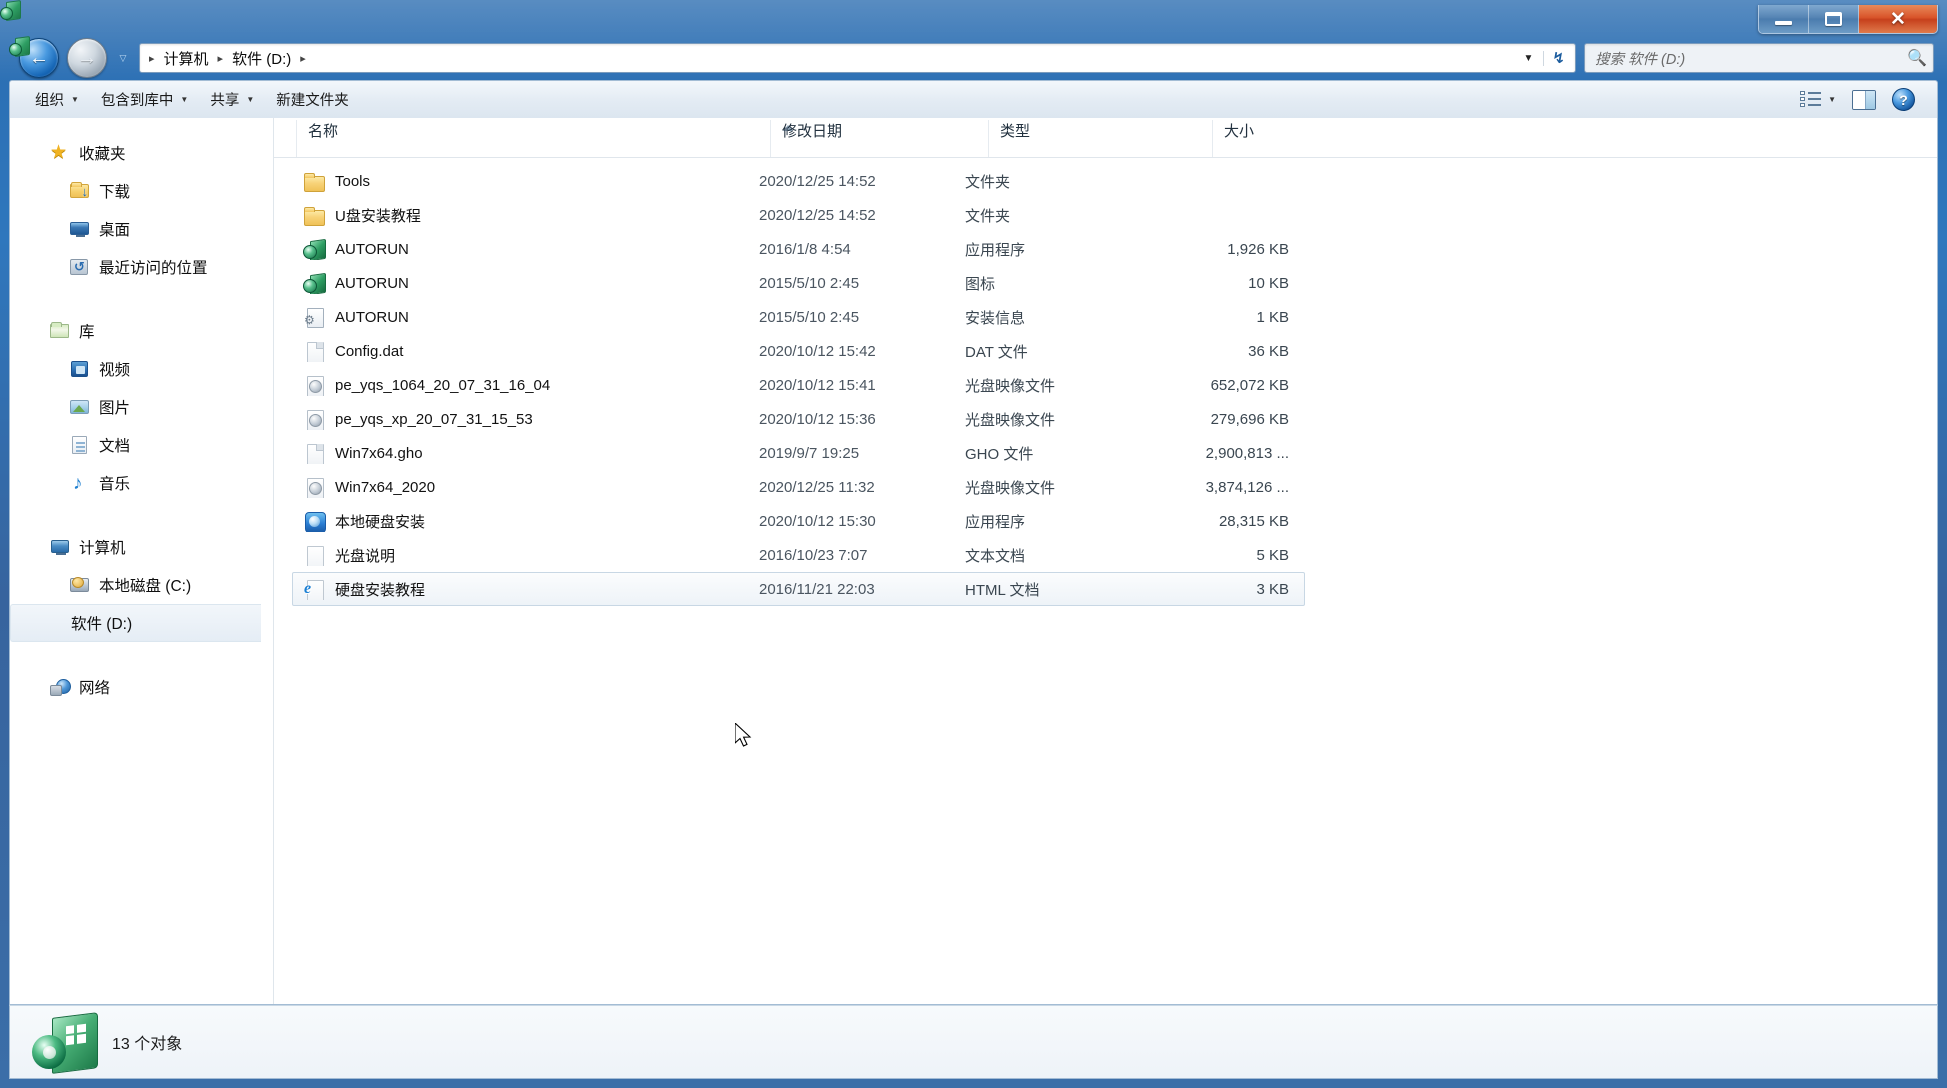  What do you see at coordinates (141, 585) in the screenshot?
I see `sidebar-item-local-disk-c: 本地磁盘 (C:)` at bounding box center [141, 585].